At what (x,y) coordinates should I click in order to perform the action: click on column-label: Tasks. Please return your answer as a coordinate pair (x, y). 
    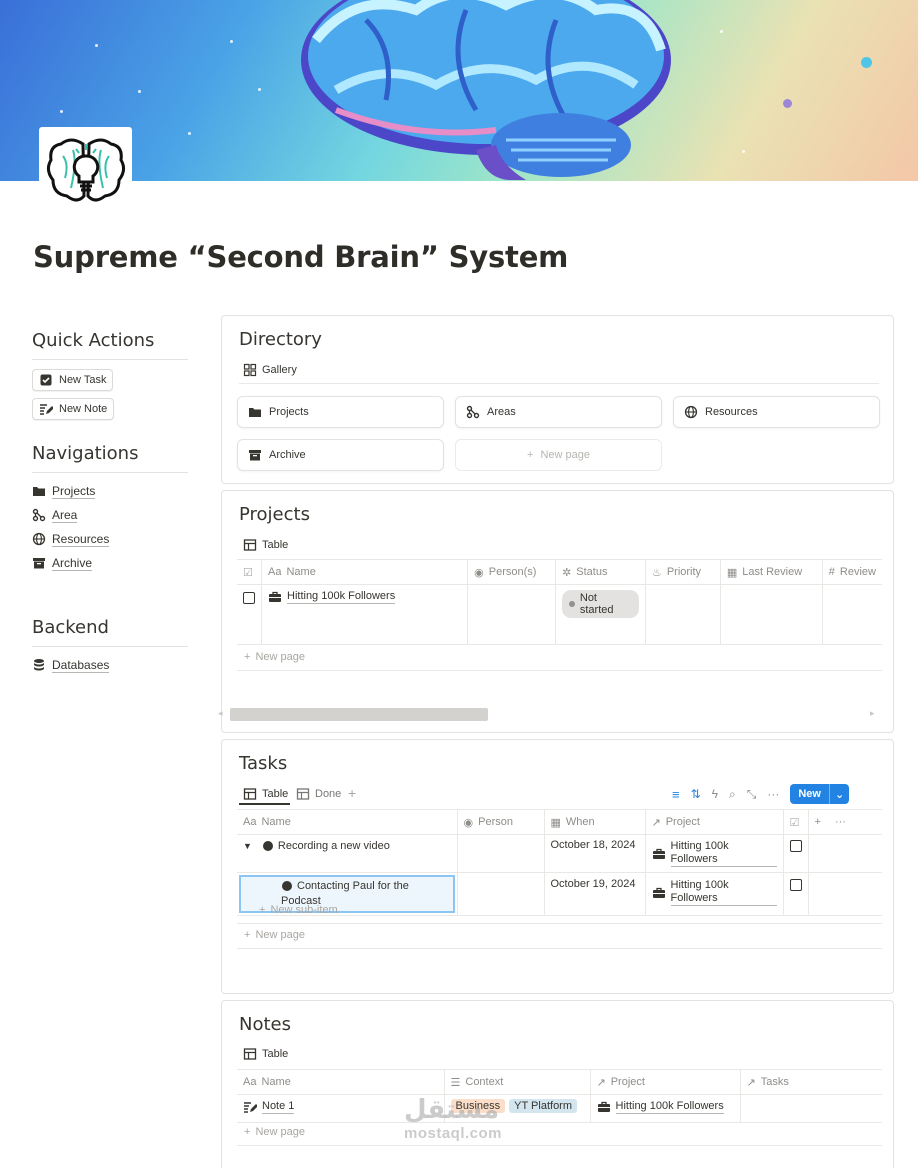
    Looking at the image, I should click on (774, 1082).